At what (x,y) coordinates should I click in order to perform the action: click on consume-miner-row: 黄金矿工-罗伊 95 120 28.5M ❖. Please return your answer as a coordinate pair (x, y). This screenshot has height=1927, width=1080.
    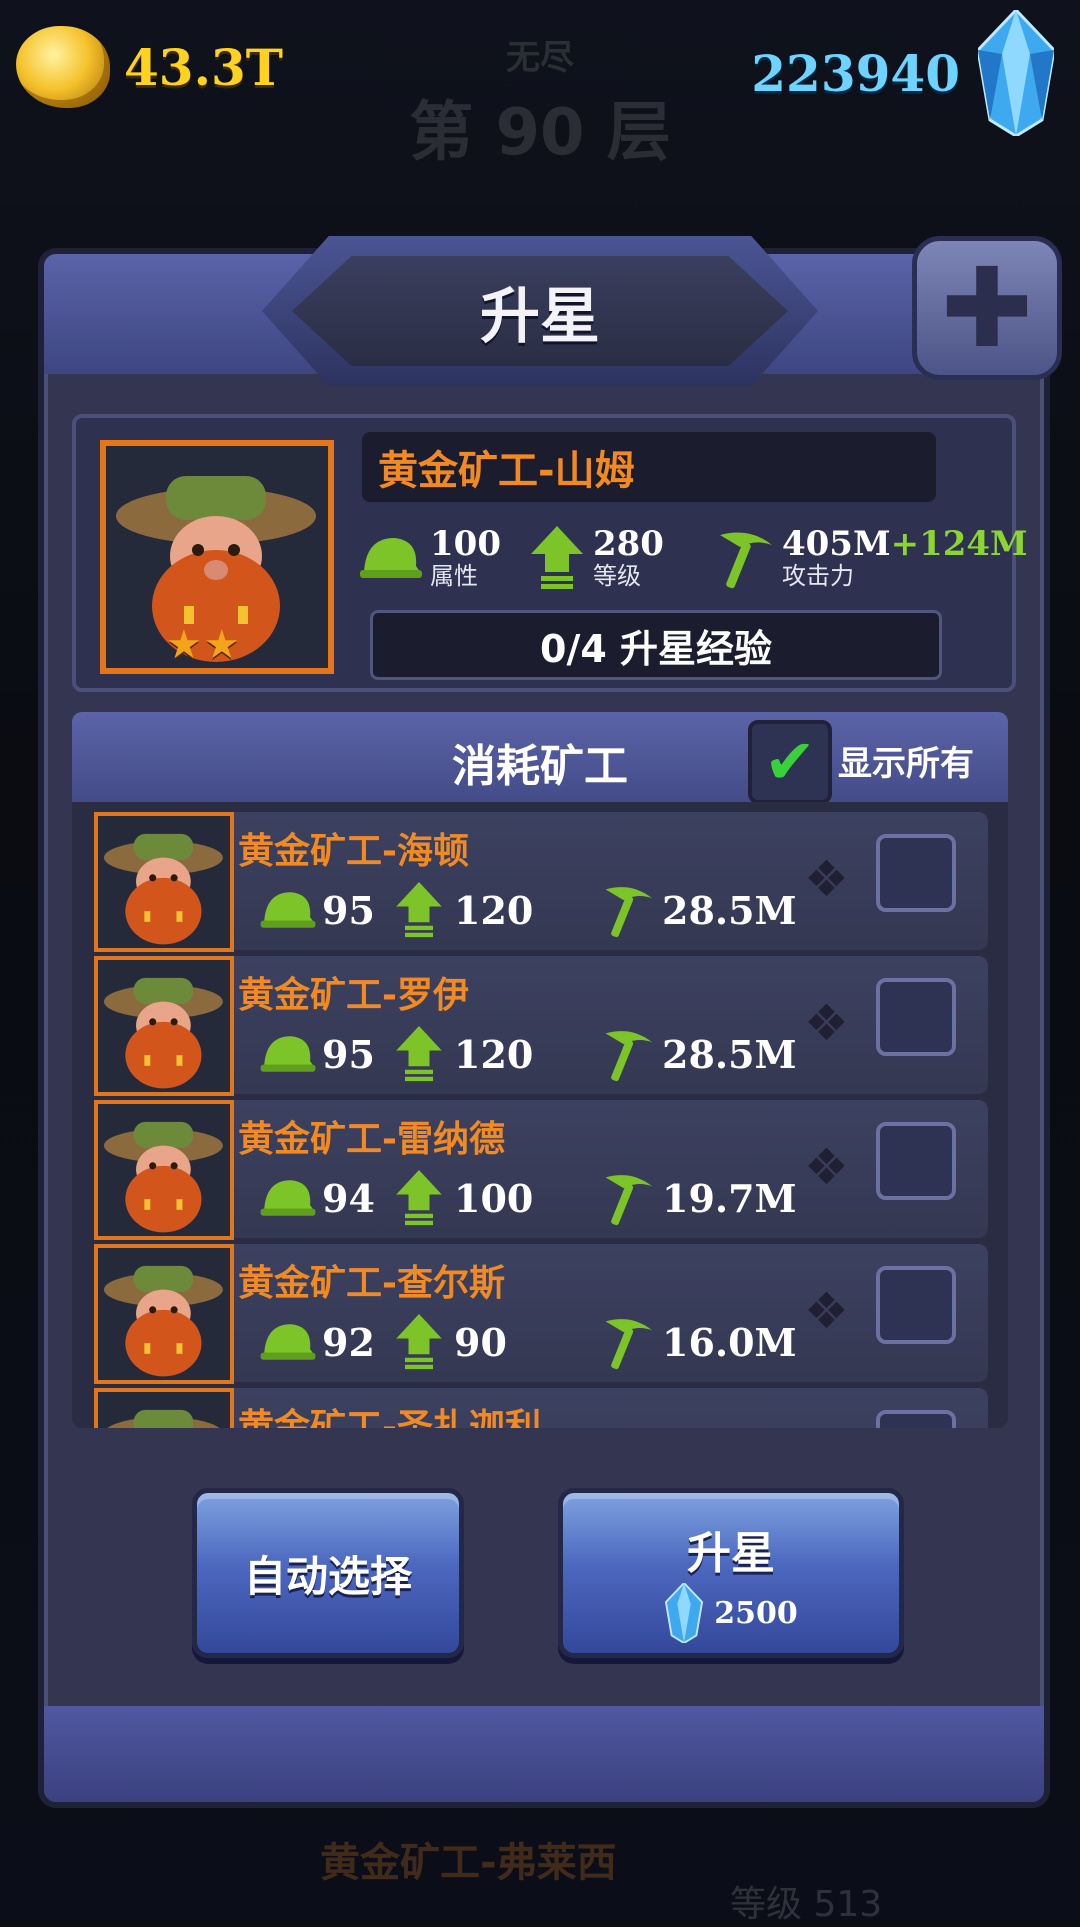
    Looking at the image, I should click on (541, 1026).